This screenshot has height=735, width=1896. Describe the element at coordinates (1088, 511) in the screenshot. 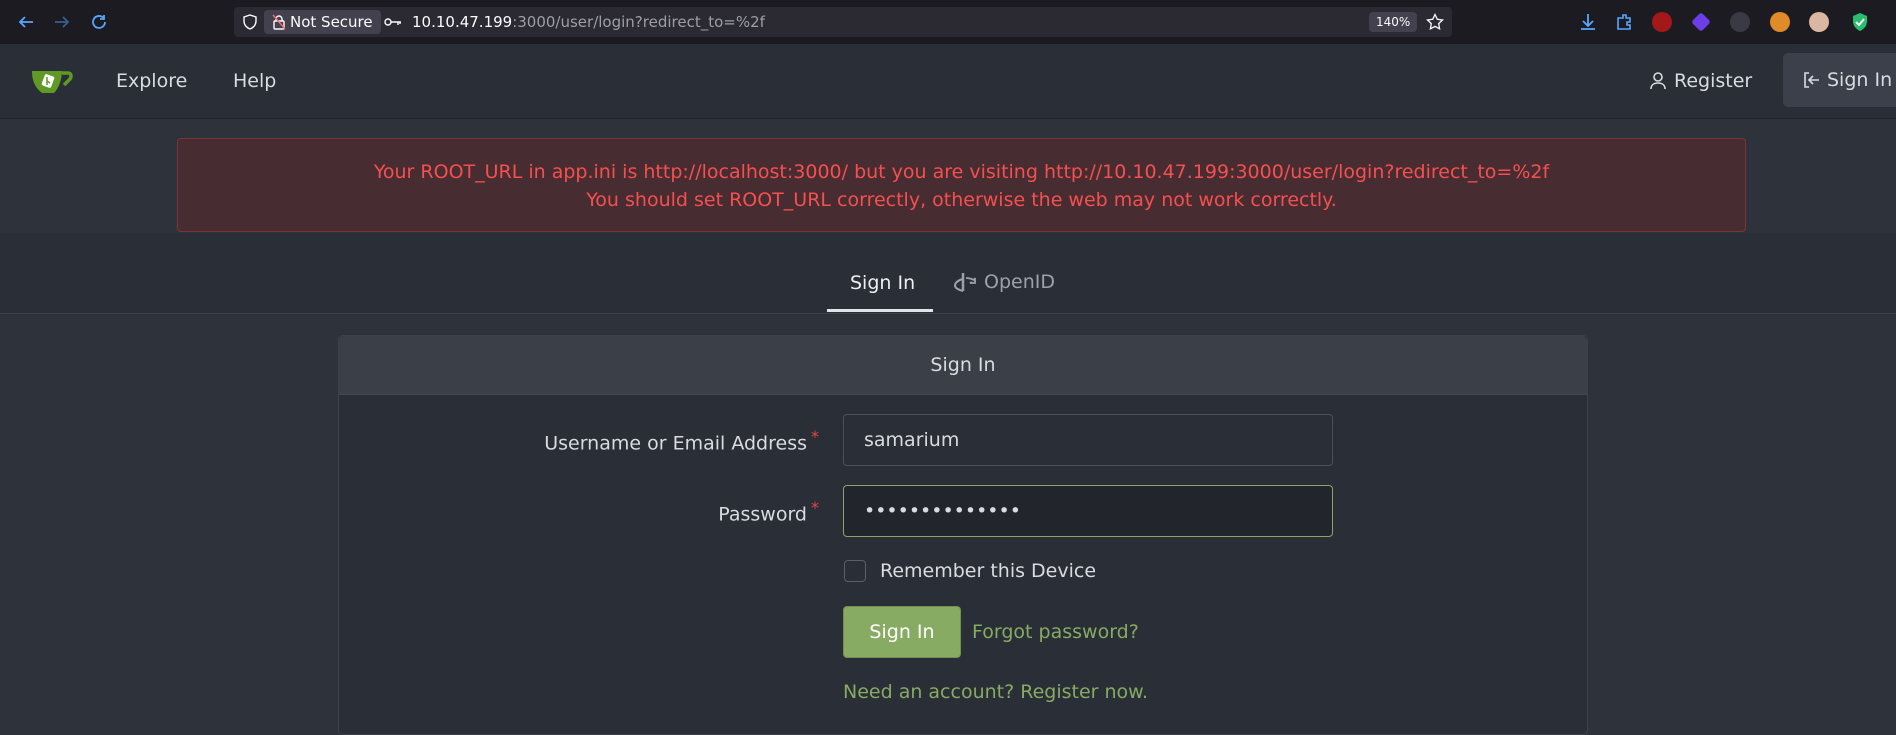

I see `password-input: ••••••••••••••` at that location.